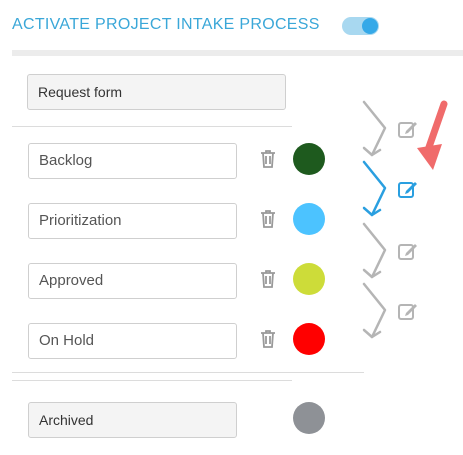 Image resolution: width=463 pixels, height=455 pixels. I want to click on edit-icon-active, so click(408, 189).